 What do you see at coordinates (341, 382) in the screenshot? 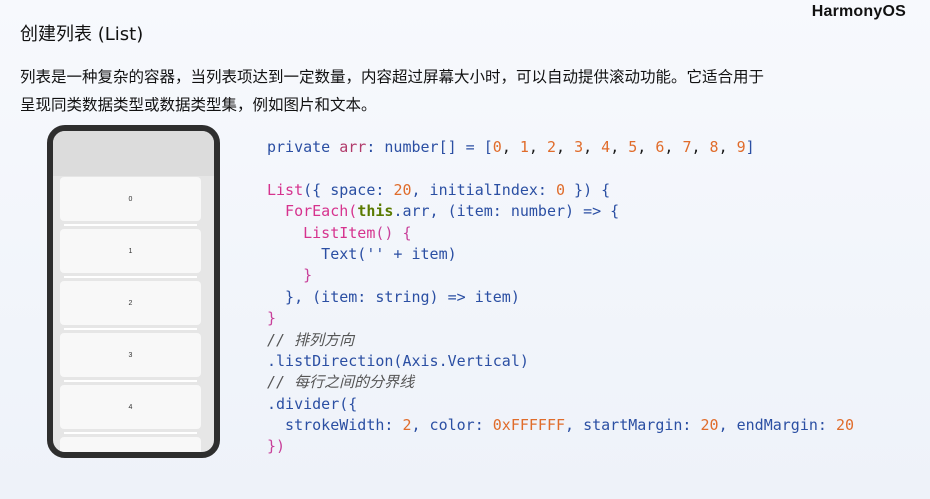
I see `code-line-12: // 每行之间的分界线` at bounding box center [341, 382].